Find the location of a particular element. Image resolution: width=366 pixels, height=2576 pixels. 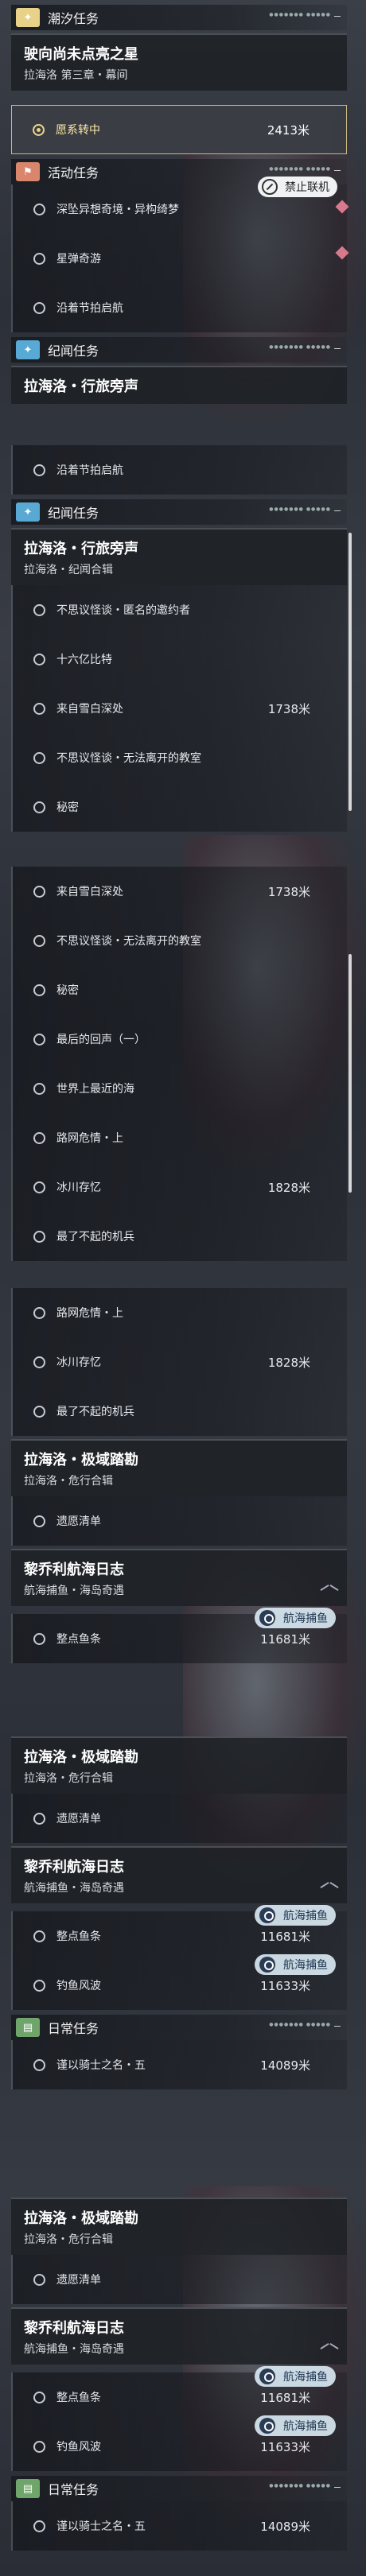

quest-subtitle: 拉海洛・危行合辑 is located at coordinates (68, 2240).